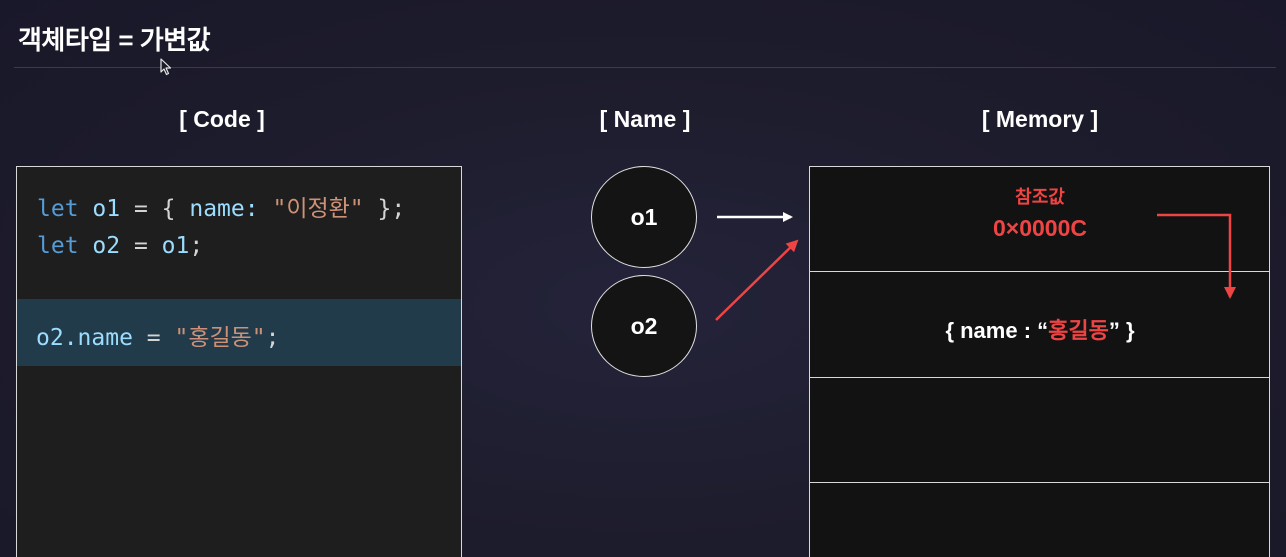 The width and height of the screenshot is (1286, 557). I want to click on code-property: name:, so click(224, 209).